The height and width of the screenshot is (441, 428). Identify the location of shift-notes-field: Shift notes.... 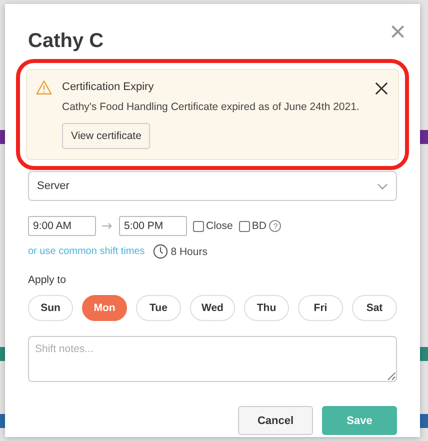
(212, 359).